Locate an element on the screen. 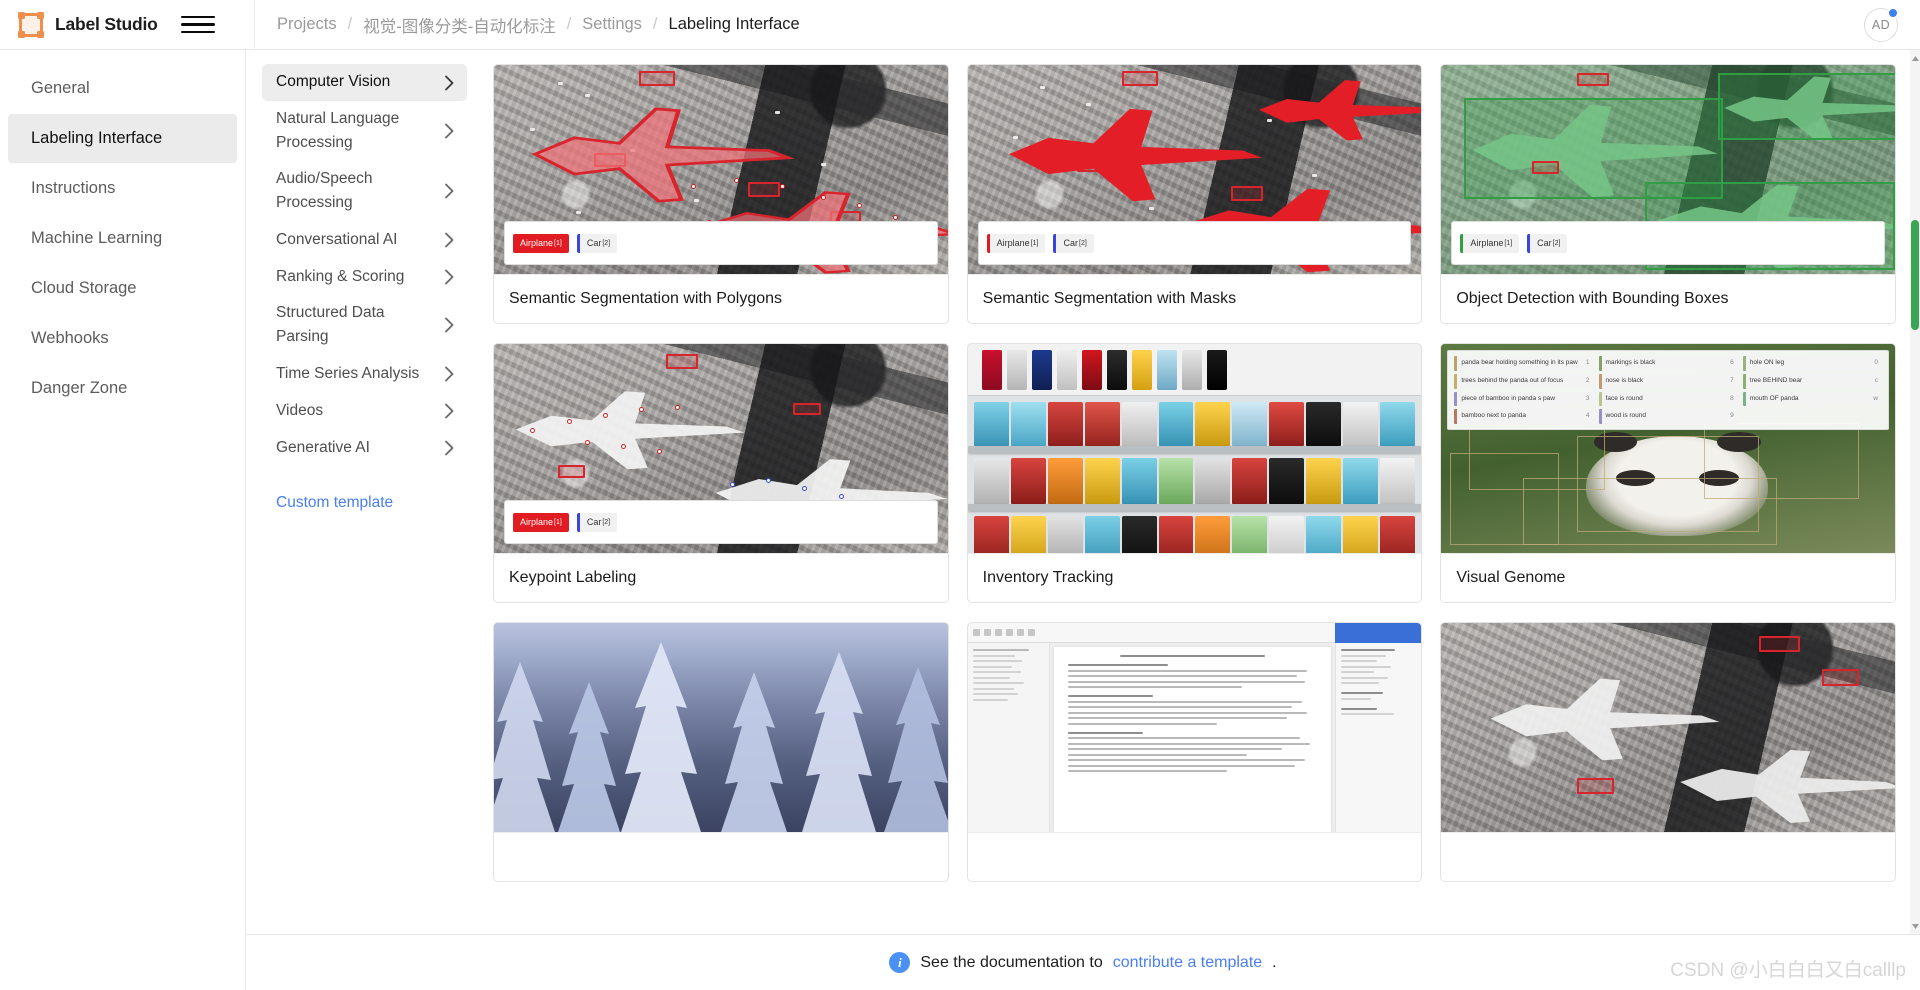 Image resolution: width=1920 pixels, height=990 pixels. category-conversational-ai: Conversational AI is located at coordinates (364, 239).